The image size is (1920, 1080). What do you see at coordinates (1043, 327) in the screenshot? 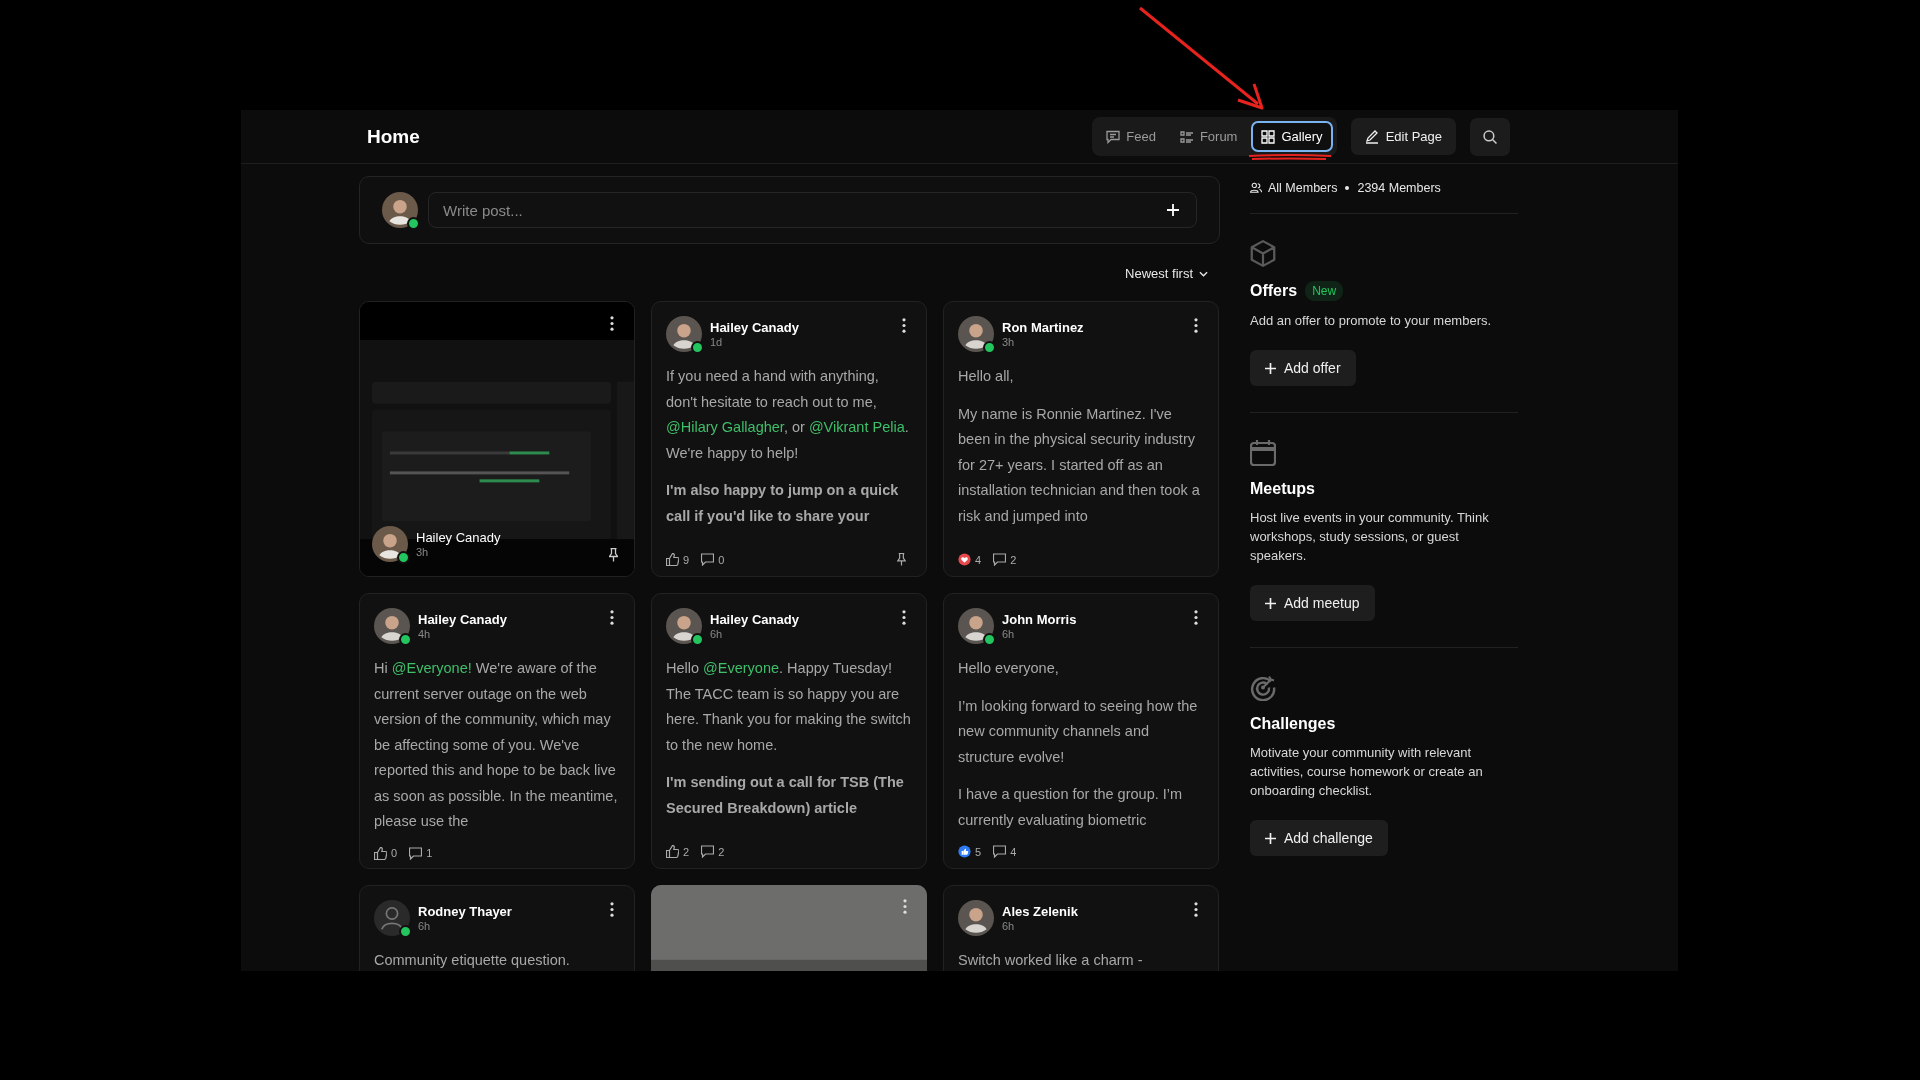
I see `author-name: Ron Martinez` at bounding box center [1043, 327].